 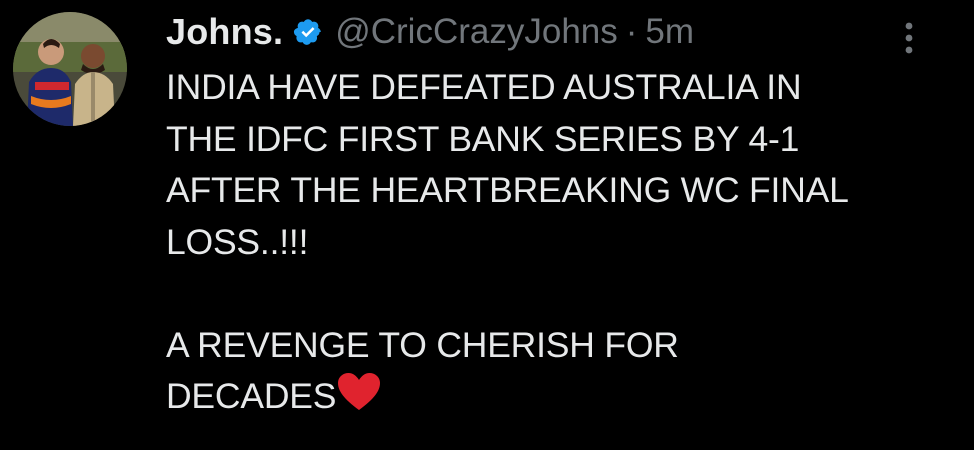 What do you see at coordinates (669, 32) in the screenshot?
I see `timestamp: 5m` at bounding box center [669, 32].